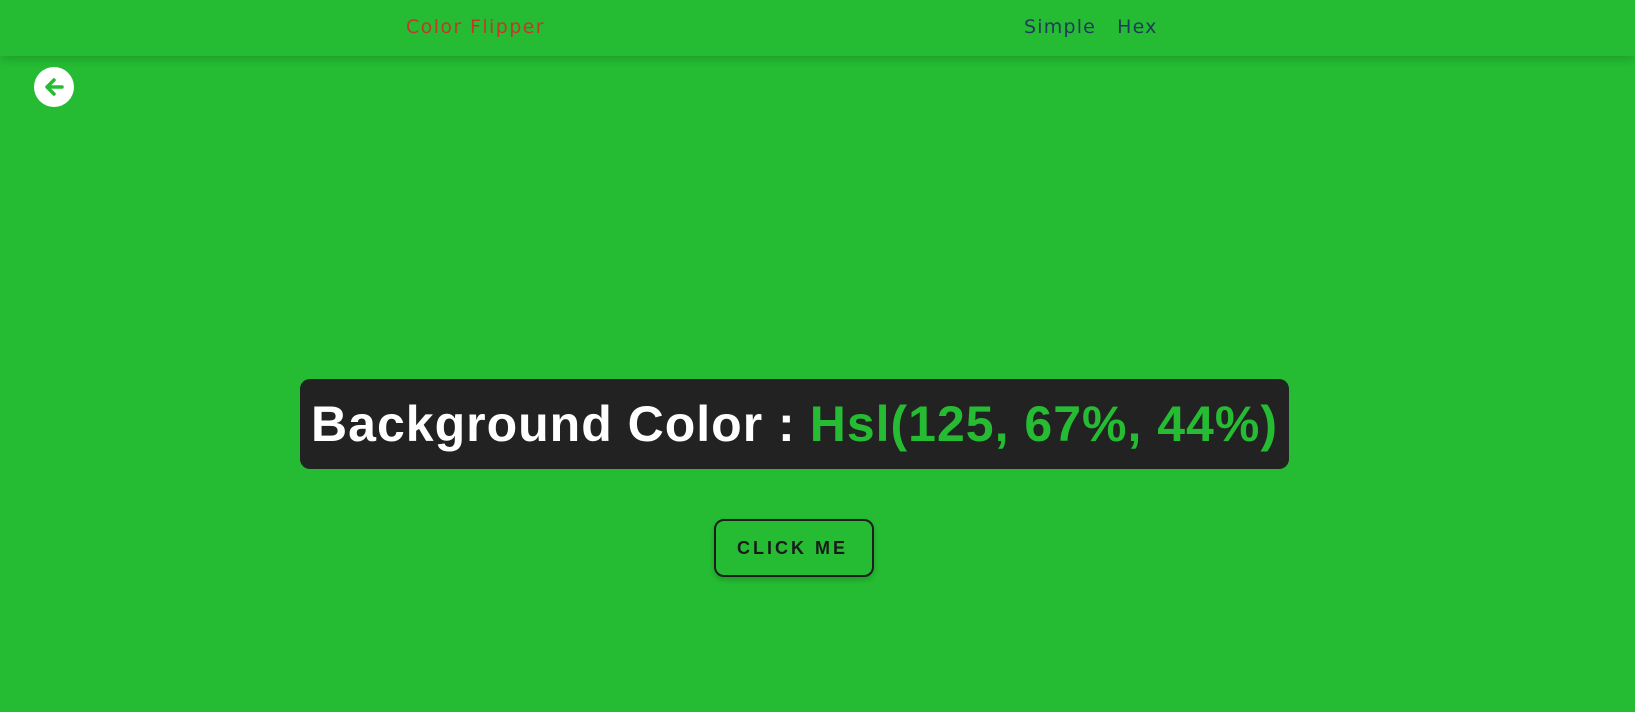  I want to click on color-banner: Background Color : Hsl(125, 67%, 44%), so click(794, 424).